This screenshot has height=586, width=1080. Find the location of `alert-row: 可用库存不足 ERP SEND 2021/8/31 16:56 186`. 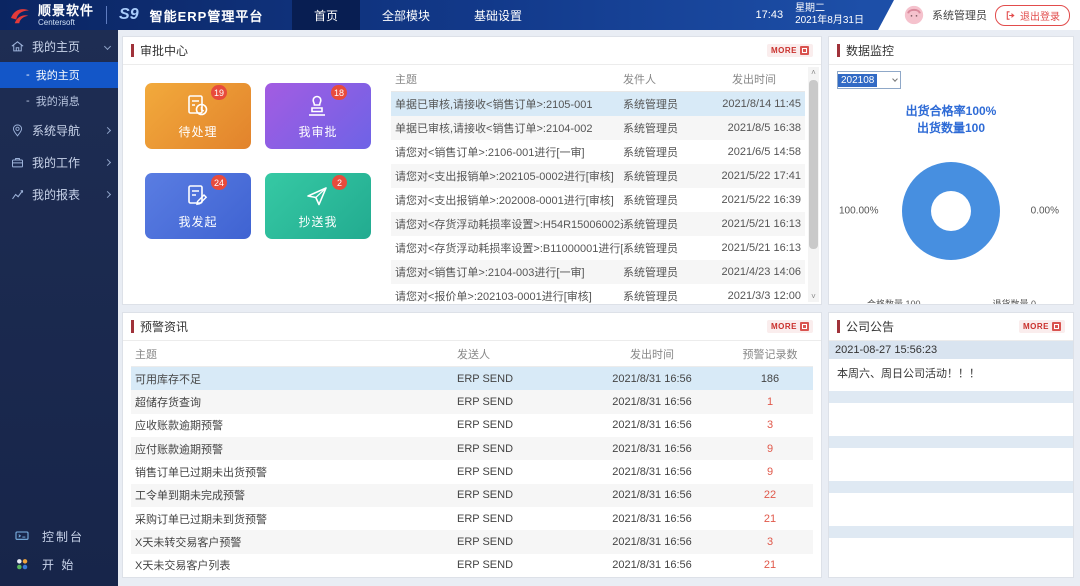

alert-row: 可用库存不足 ERP SEND 2021/8/31 16:56 186 is located at coordinates (472, 379).